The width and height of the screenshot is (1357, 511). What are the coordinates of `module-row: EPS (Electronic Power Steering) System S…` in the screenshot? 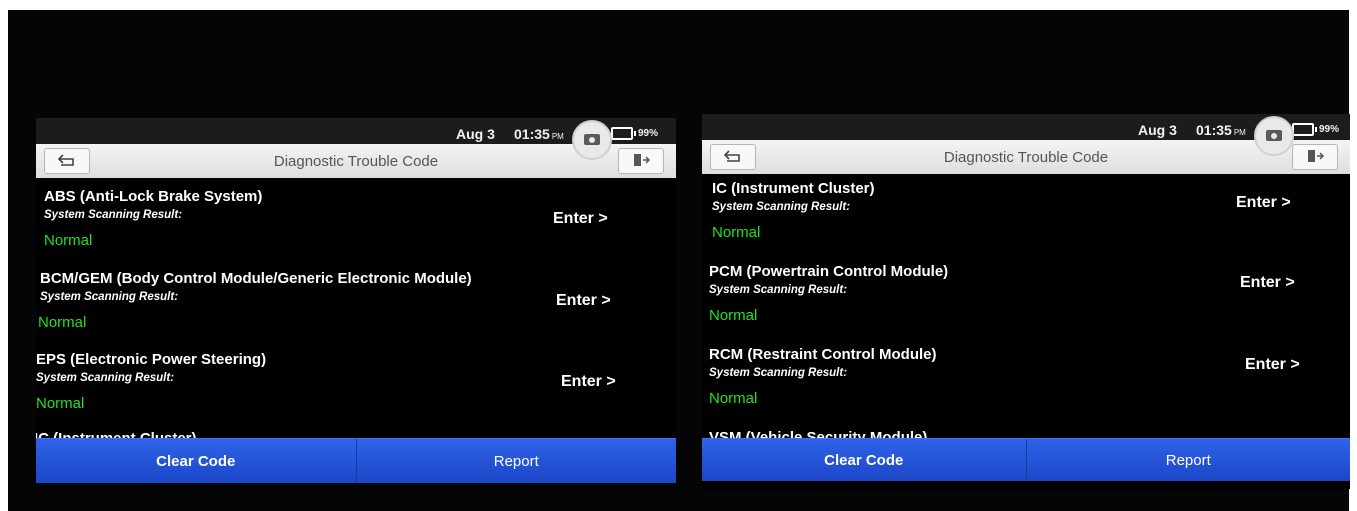 It's located at (356, 393).